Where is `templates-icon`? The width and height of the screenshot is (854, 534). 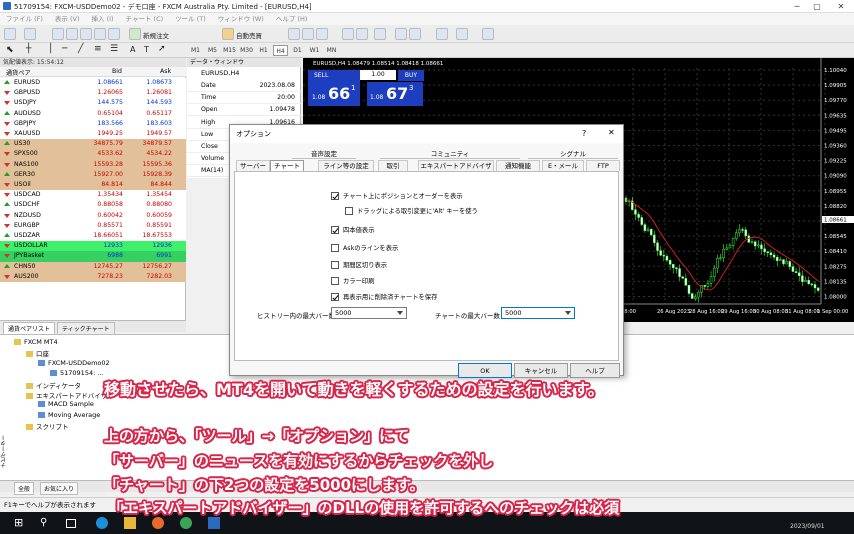
templates-icon is located at coordinates (488, 34).